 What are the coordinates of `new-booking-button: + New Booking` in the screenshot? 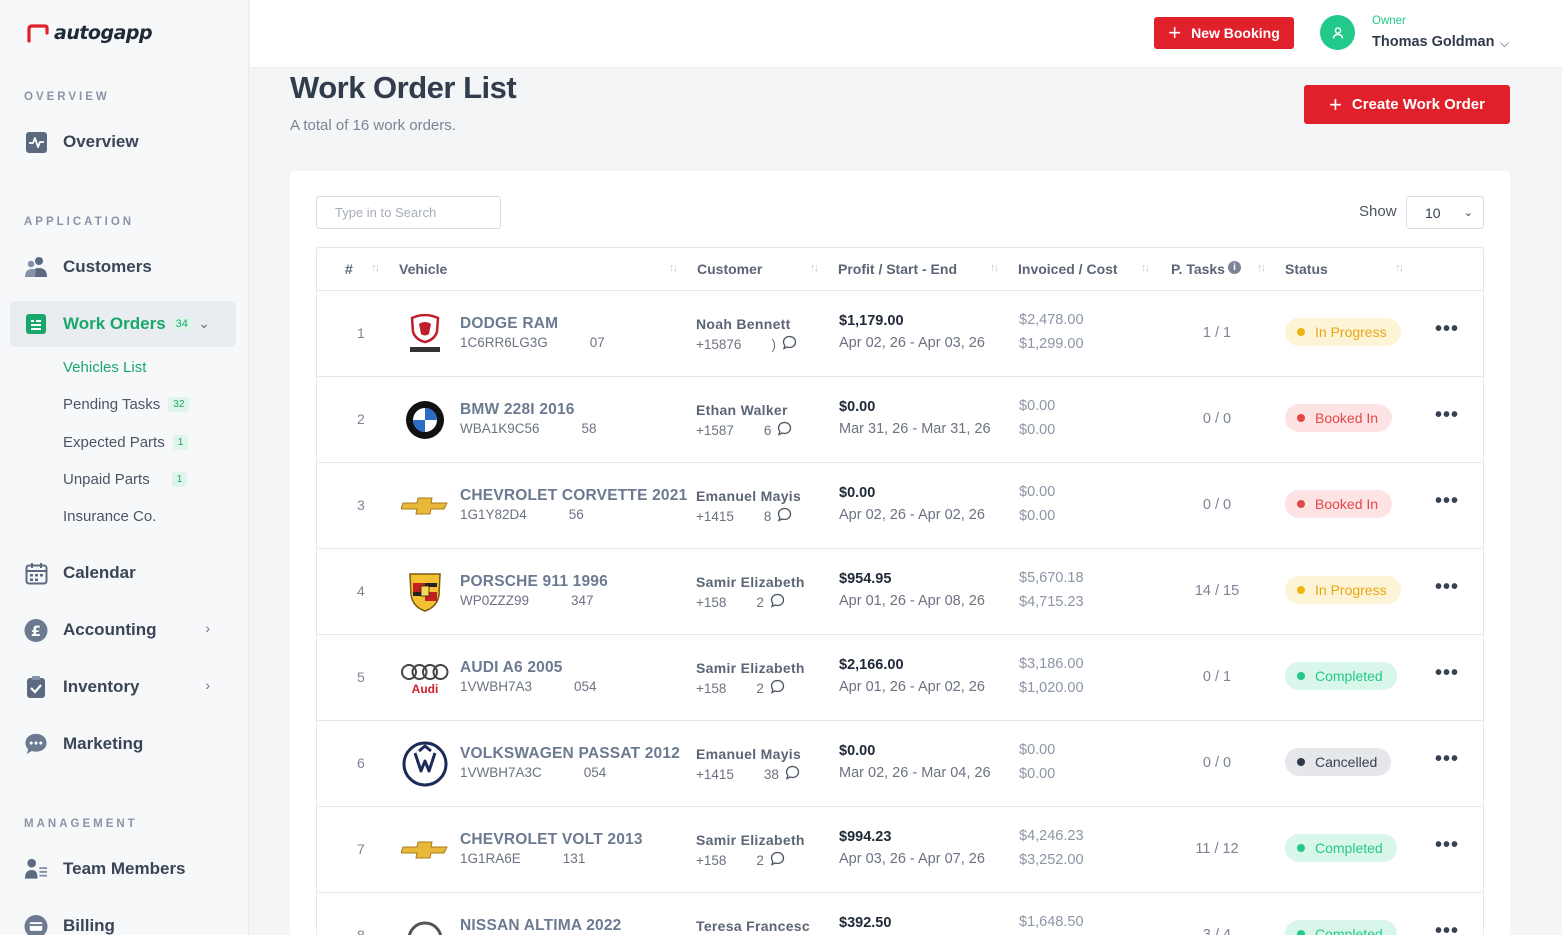 It's located at (1224, 33).